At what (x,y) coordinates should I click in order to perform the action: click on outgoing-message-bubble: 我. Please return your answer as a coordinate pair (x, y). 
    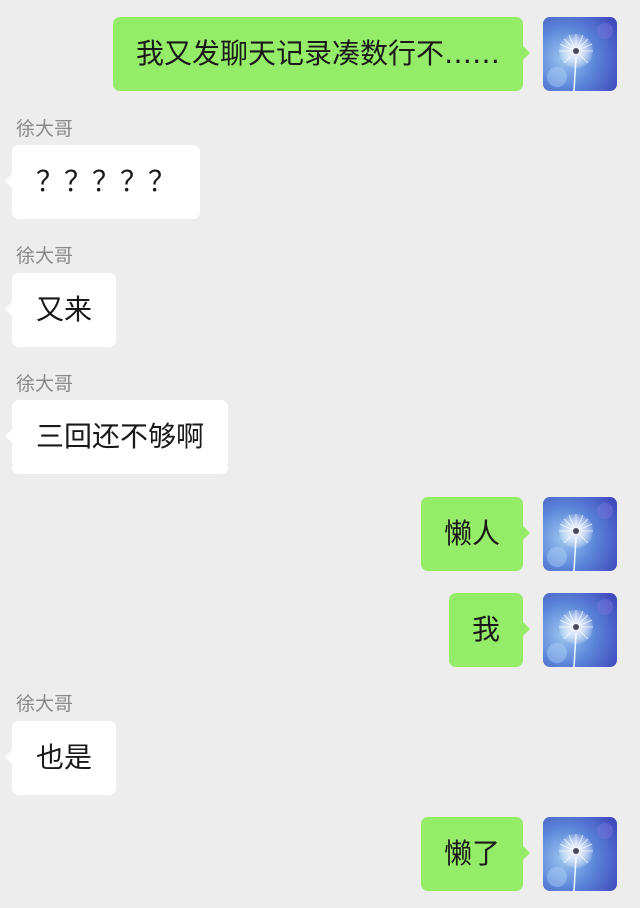
    Looking at the image, I should click on (489, 630).